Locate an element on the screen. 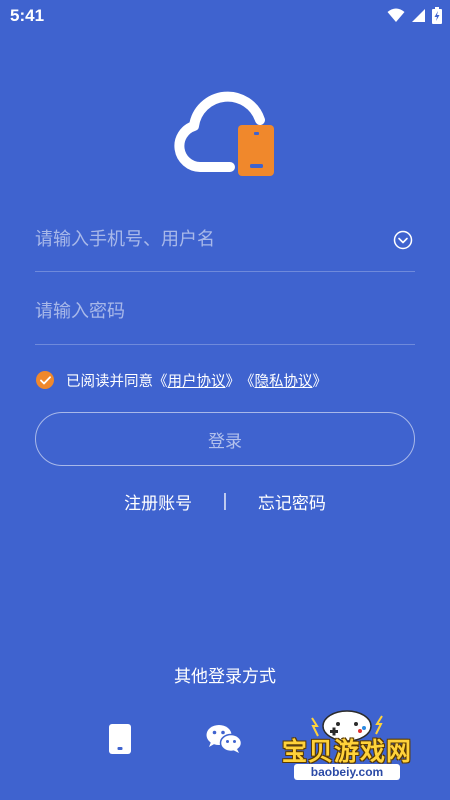  check-icon is located at coordinates (45, 379).